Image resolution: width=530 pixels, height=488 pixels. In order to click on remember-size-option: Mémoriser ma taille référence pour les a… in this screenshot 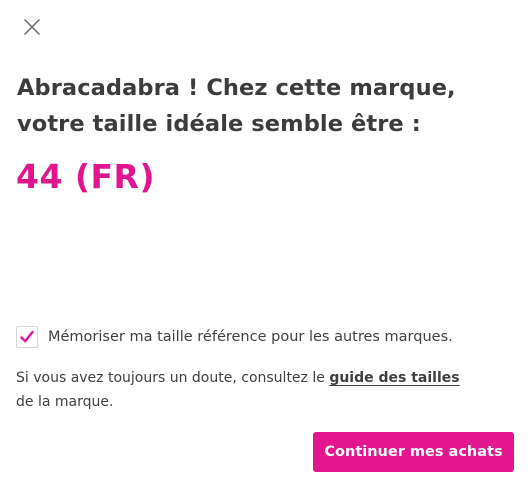, I will do `click(234, 337)`.